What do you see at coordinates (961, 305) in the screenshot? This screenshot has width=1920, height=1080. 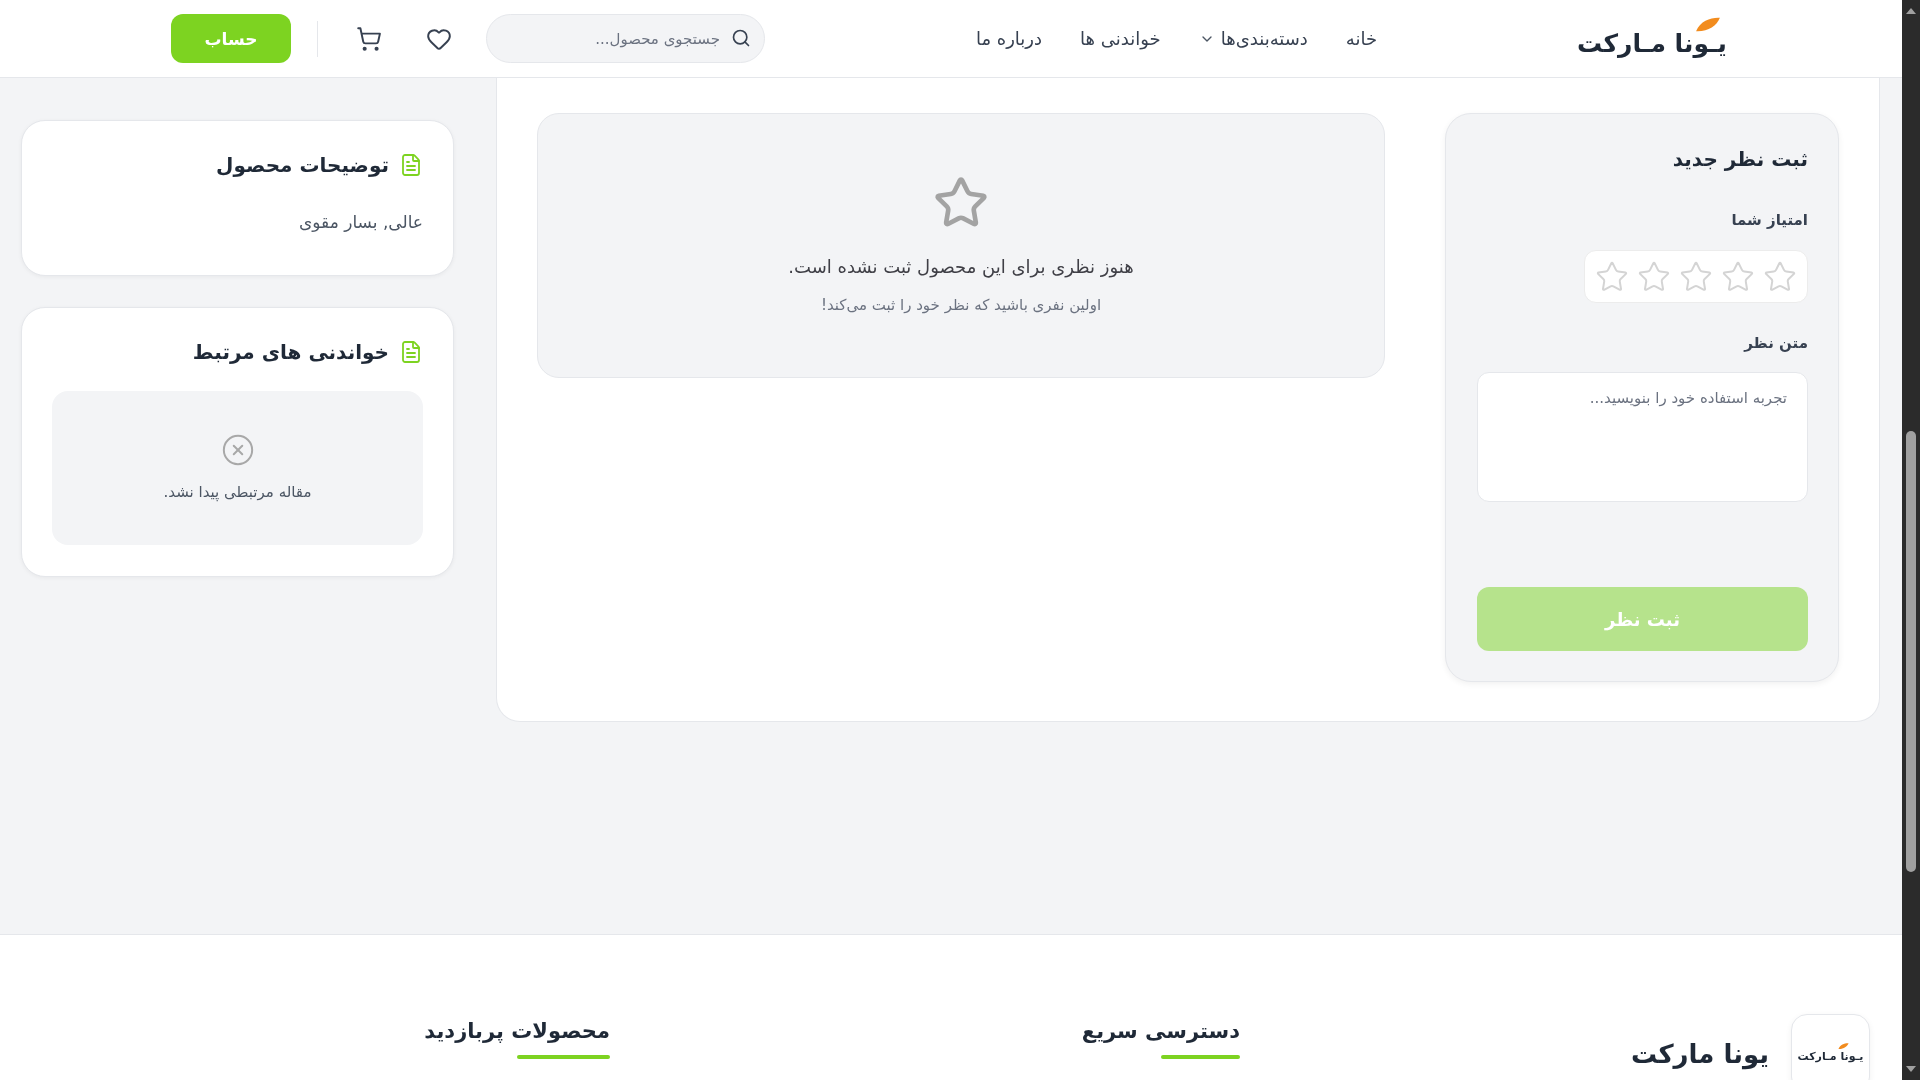 I see `empty-subtitle: اولین نفری باشید که نظر خود را ثبت می‌کند!` at bounding box center [961, 305].